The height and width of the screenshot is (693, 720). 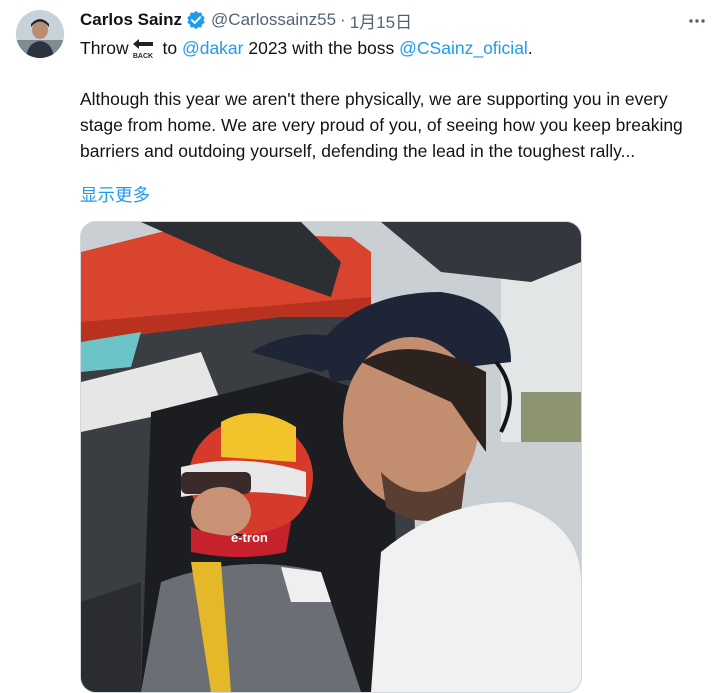 I want to click on mention-dakar: @dakar, so click(x=213, y=48).